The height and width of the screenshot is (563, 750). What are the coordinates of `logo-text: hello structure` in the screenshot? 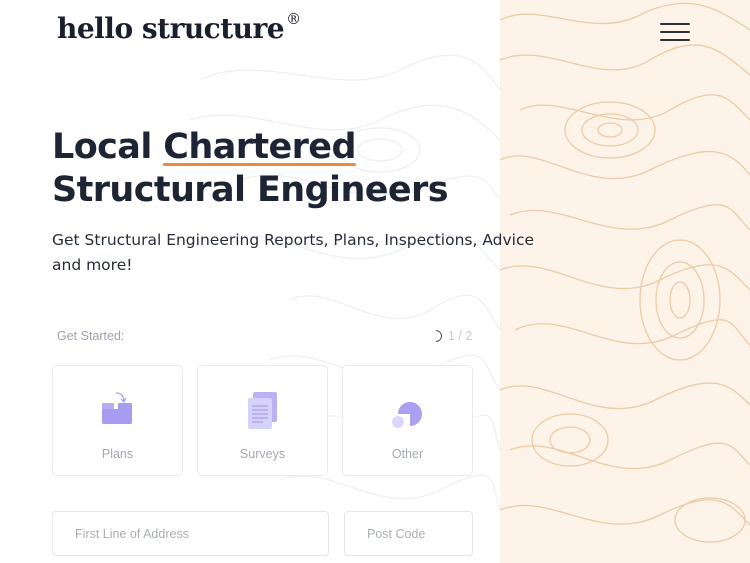 It's located at (171, 28).